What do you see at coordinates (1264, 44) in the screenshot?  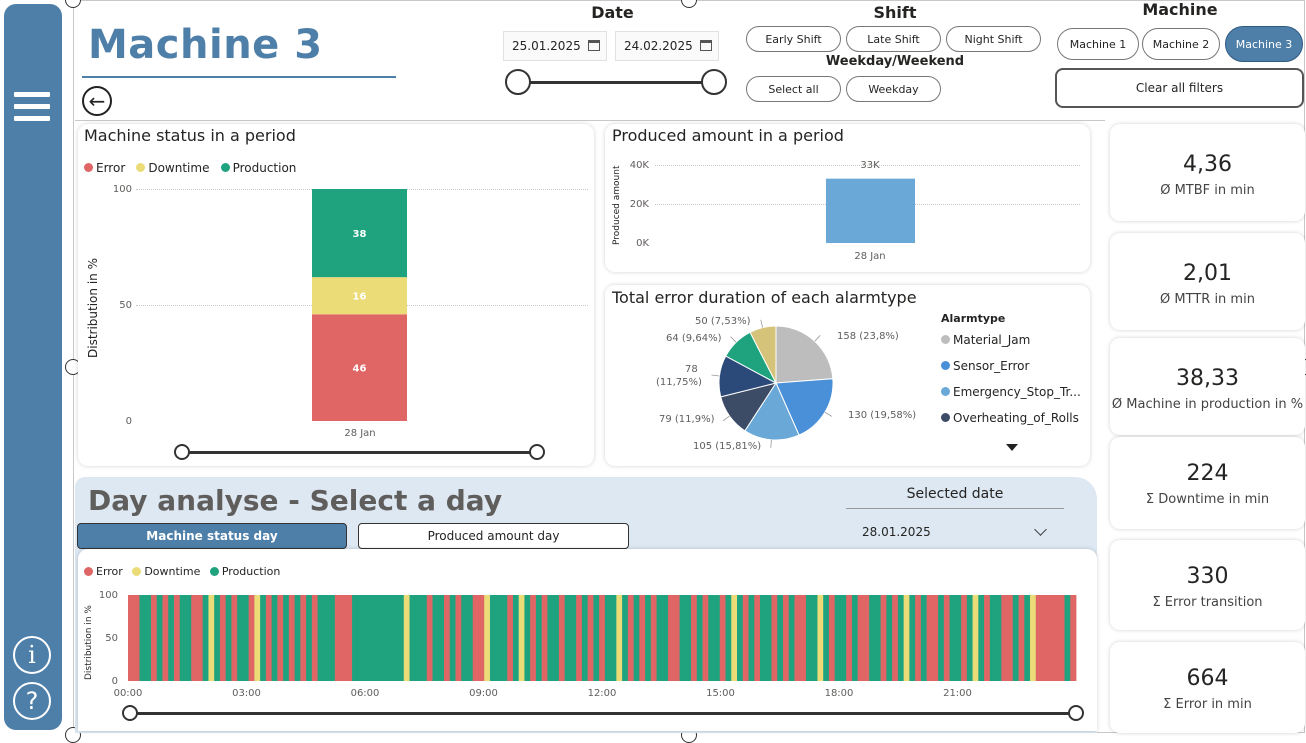 I see `machine-3-button: Machine 3` at bounding box center [1264, 44].